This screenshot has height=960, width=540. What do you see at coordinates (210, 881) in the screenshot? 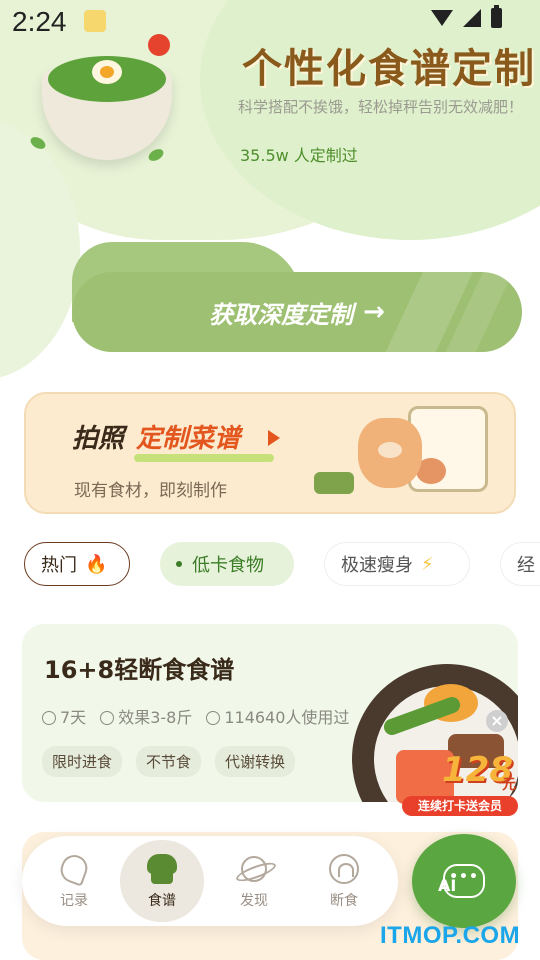
I see `bottom-tab-bar: 记录 食谱 发现 断食` at bounding box center [210, 881].